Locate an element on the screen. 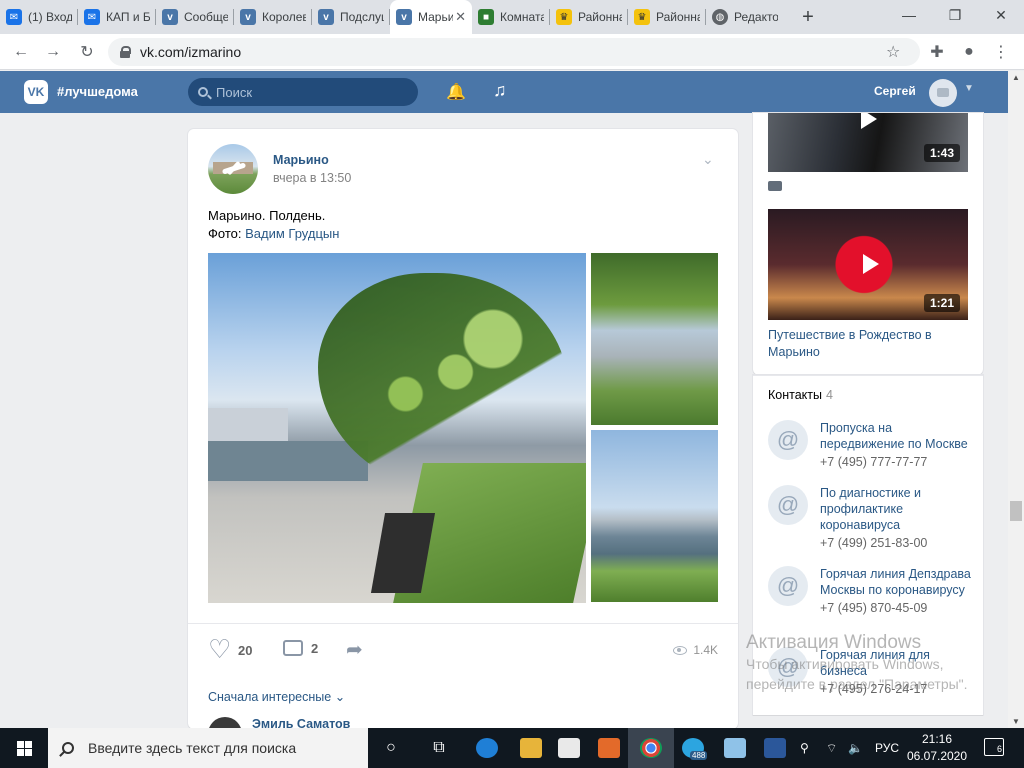 The image size is (1024, 768). site-icon: ♛ is located at coordinates (642, 17).